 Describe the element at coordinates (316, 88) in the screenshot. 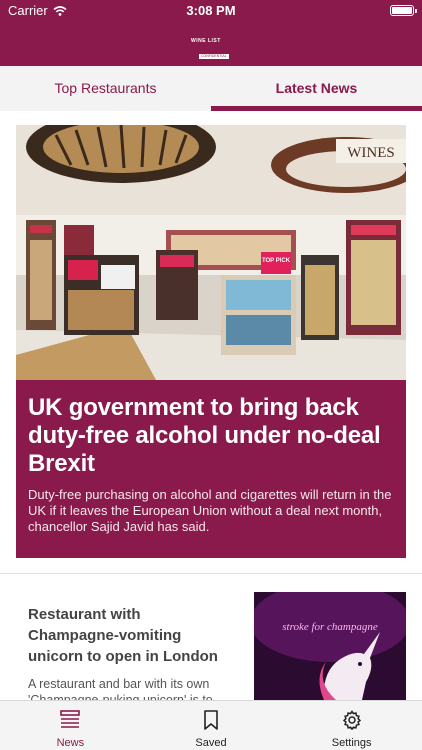

I see `tab-latest-news: Latest News` at that location.